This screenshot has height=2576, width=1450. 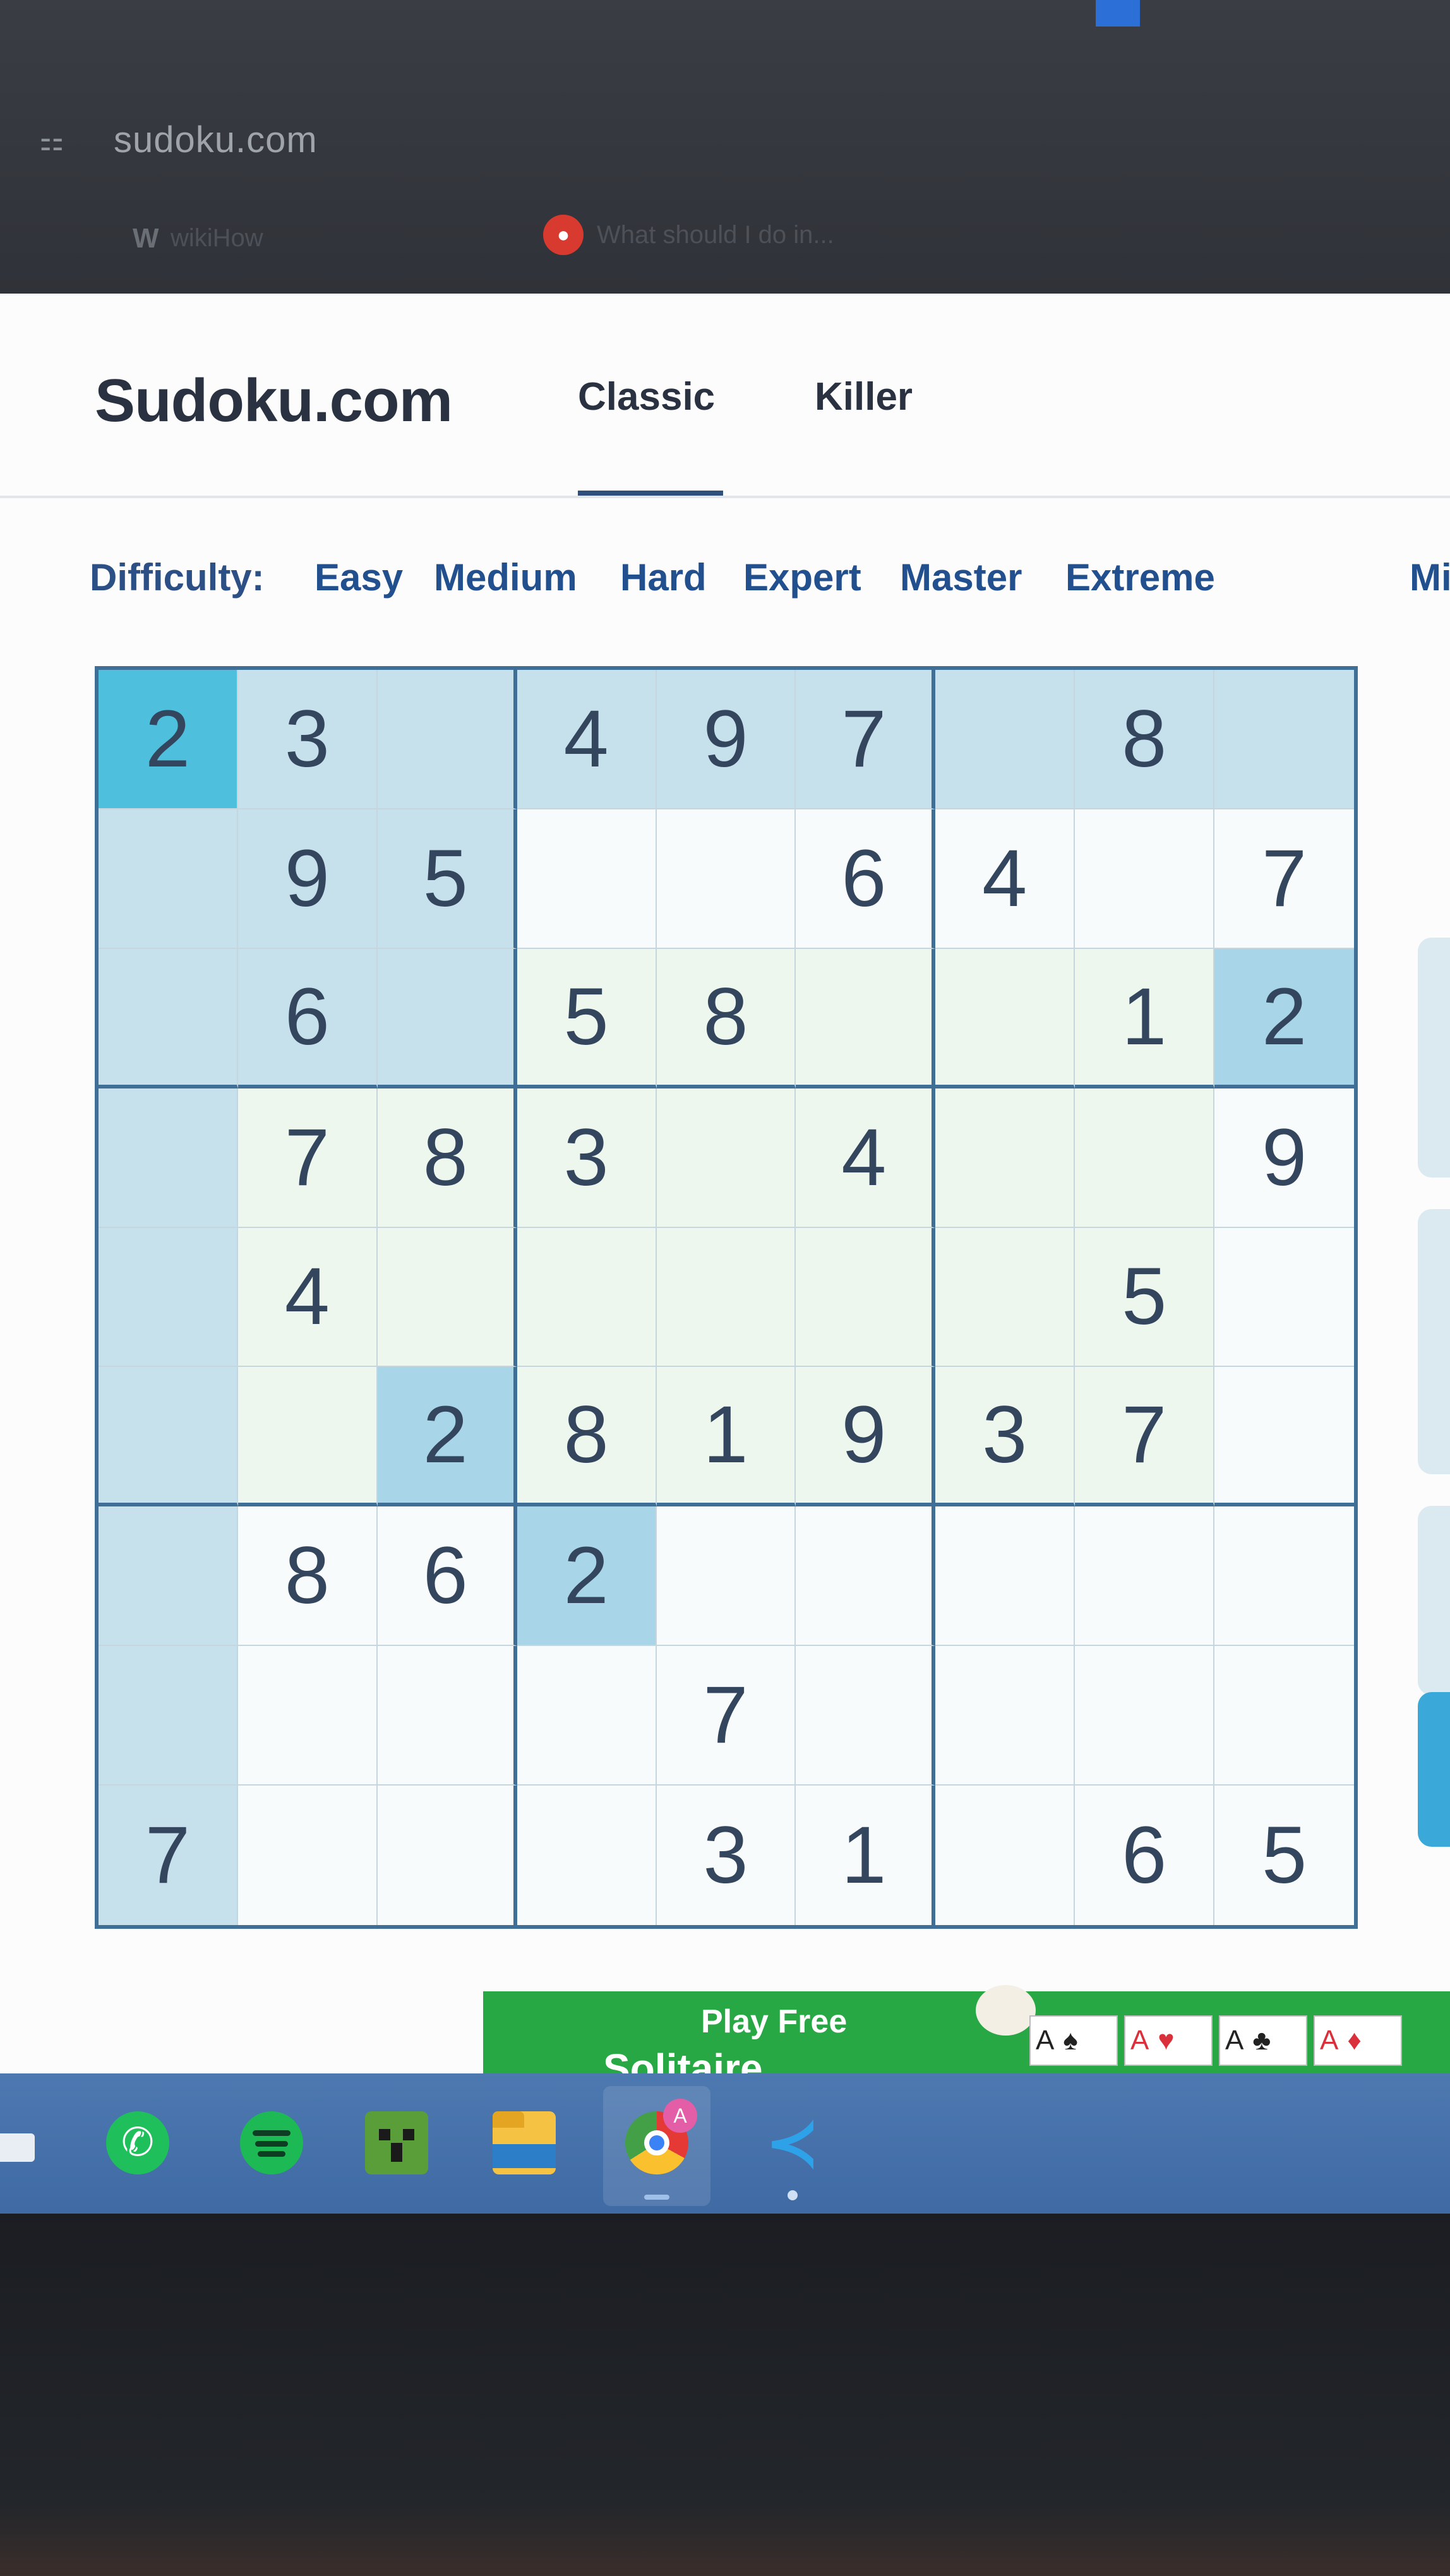 I want to click on sudoku-cell-r5c6, so click(x=866, y=1297).